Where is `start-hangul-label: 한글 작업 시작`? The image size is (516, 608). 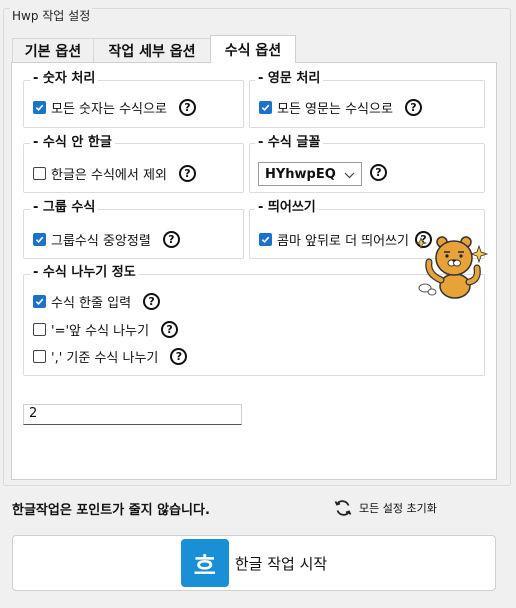
start-hangul-label: 한글 작업 시작 is located at coordinates (281, 563).